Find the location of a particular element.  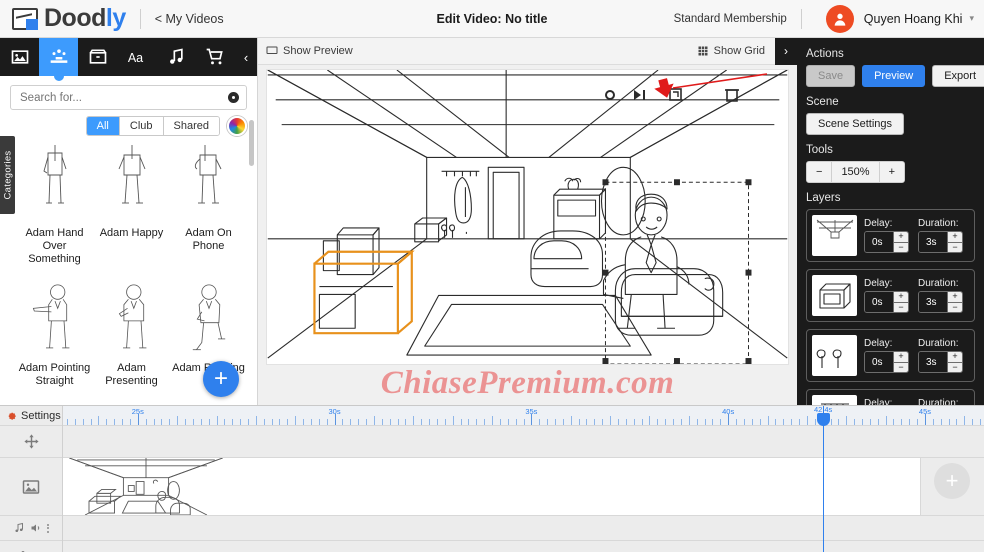

clear-search-icon is located at coordinates (233, 97).